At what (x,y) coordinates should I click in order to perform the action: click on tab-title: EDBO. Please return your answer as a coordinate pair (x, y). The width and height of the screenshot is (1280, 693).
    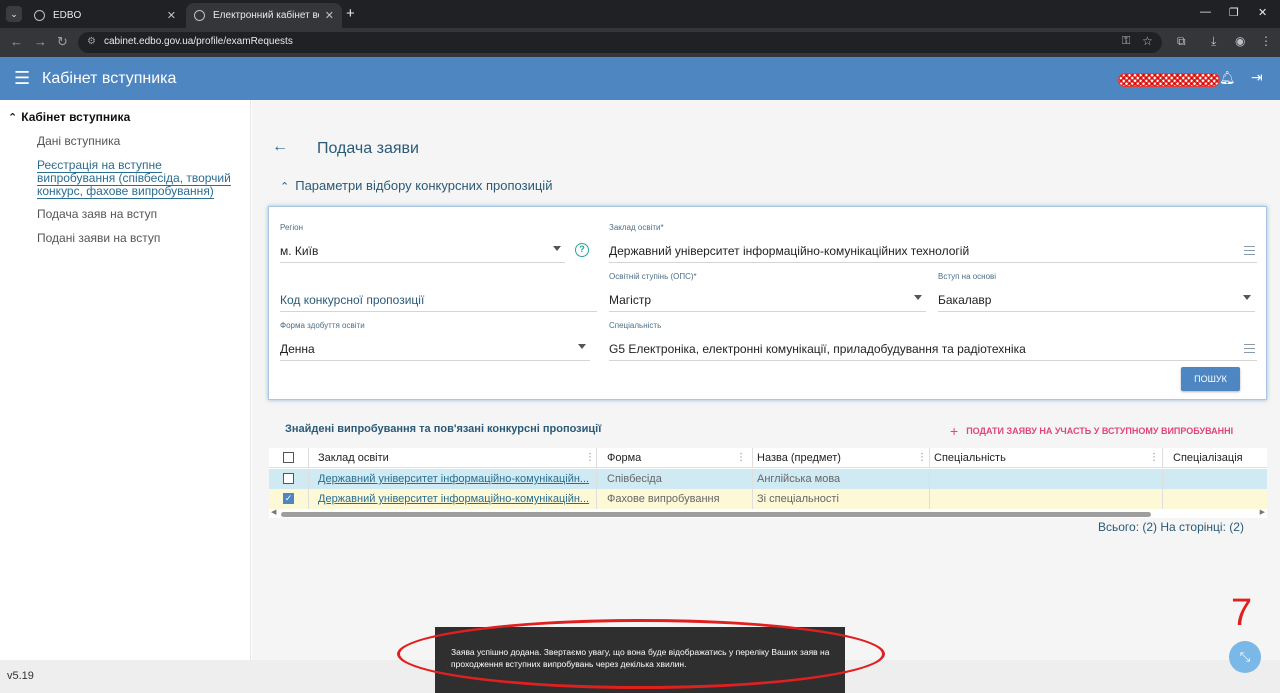
    Looking at the image, I should click on (67, 15).